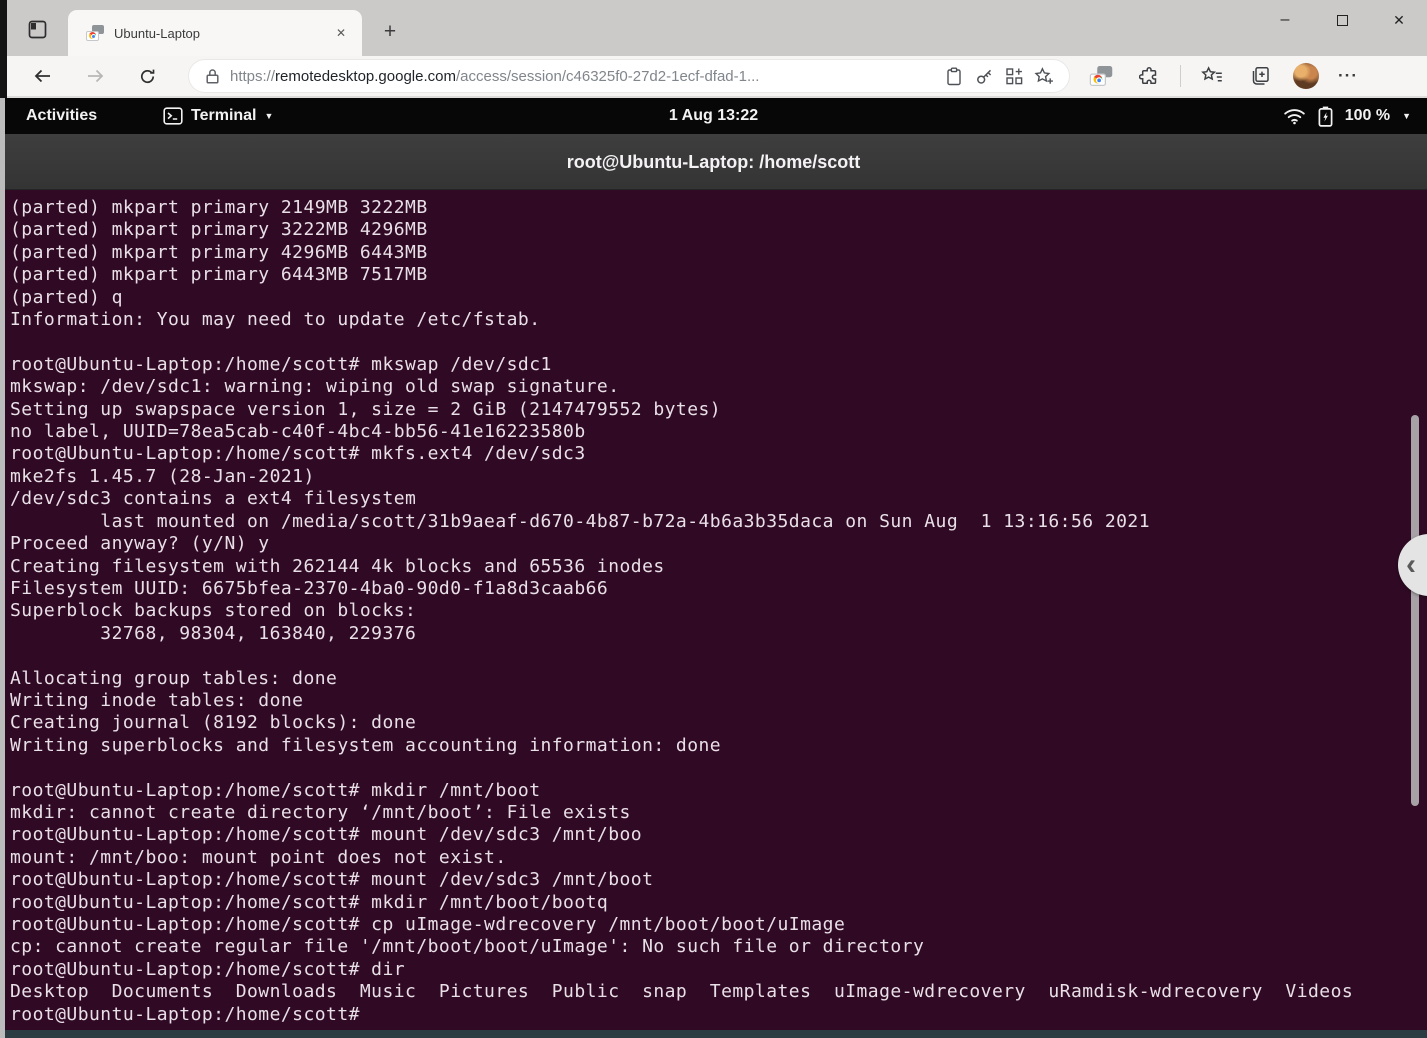 This screenshot has width=1427, height=1038. I want to click on terminal-line: Creating journal (8192 blocks): done, so click(213, 723).